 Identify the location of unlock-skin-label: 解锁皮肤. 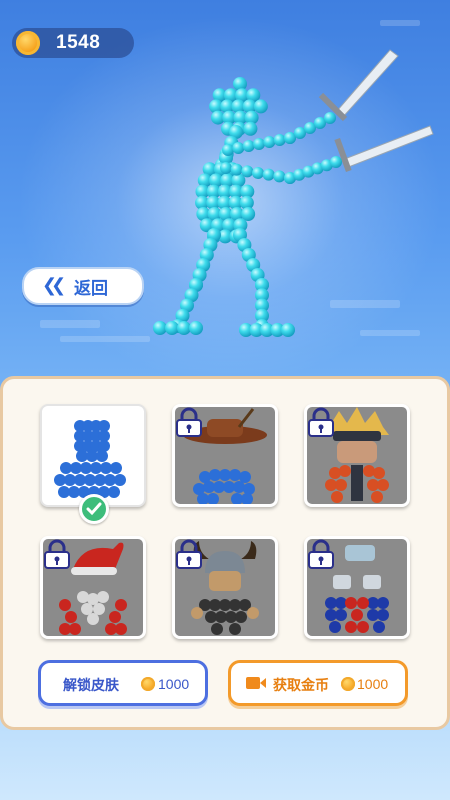
(91, 686).